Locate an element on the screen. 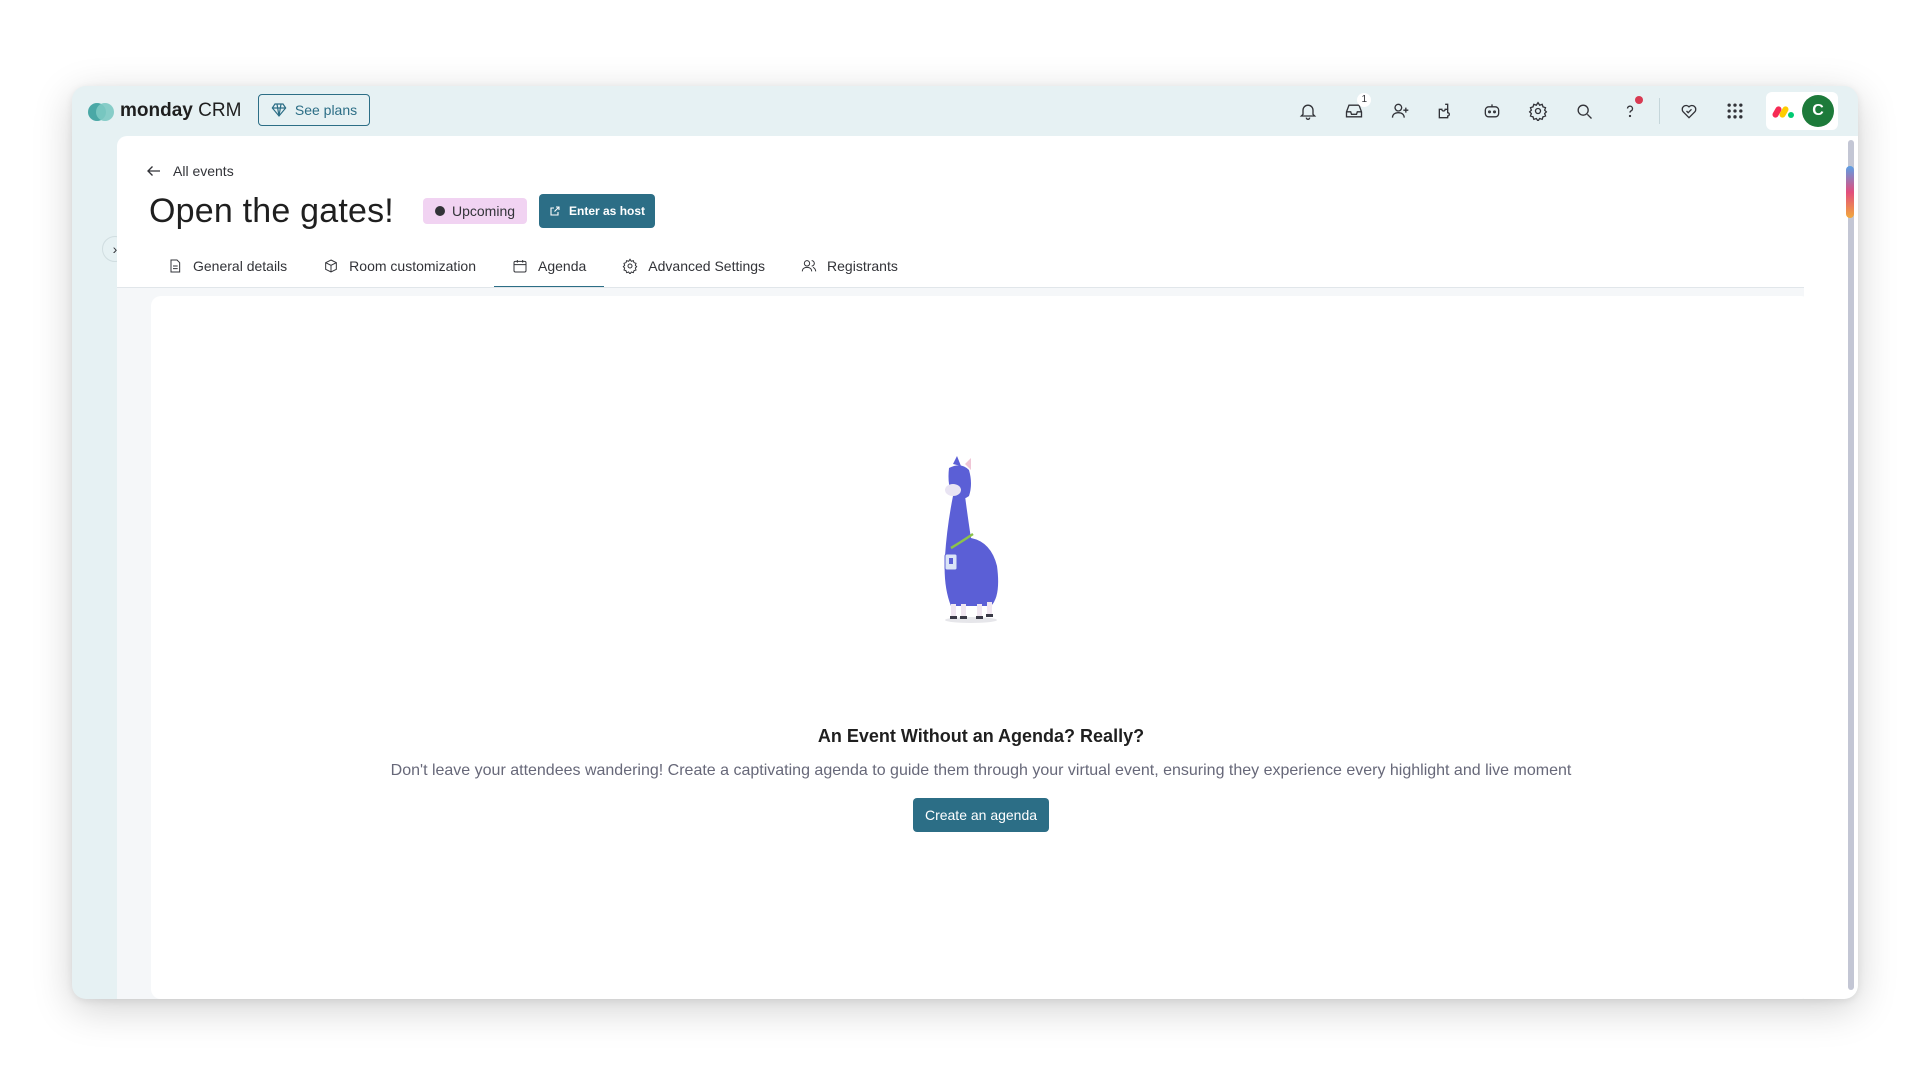 The width and height of the screenshot is (1920, 1080). account-menu: C is located at coordinates (1802, 111).